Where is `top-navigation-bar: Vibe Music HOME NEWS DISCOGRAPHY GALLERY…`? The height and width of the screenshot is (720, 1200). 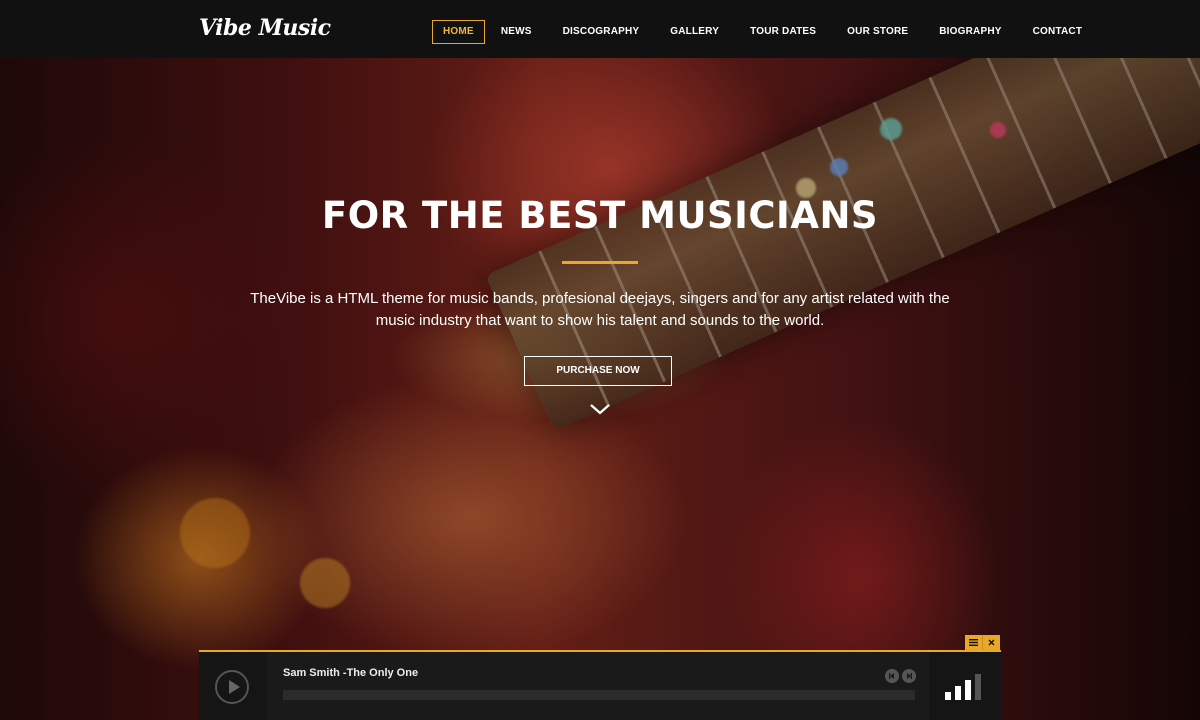 top-navigation-bar: Vibe Music HOME NEWS DISCOGRAPHY GALLERY… is located at coordinates (600, 29).